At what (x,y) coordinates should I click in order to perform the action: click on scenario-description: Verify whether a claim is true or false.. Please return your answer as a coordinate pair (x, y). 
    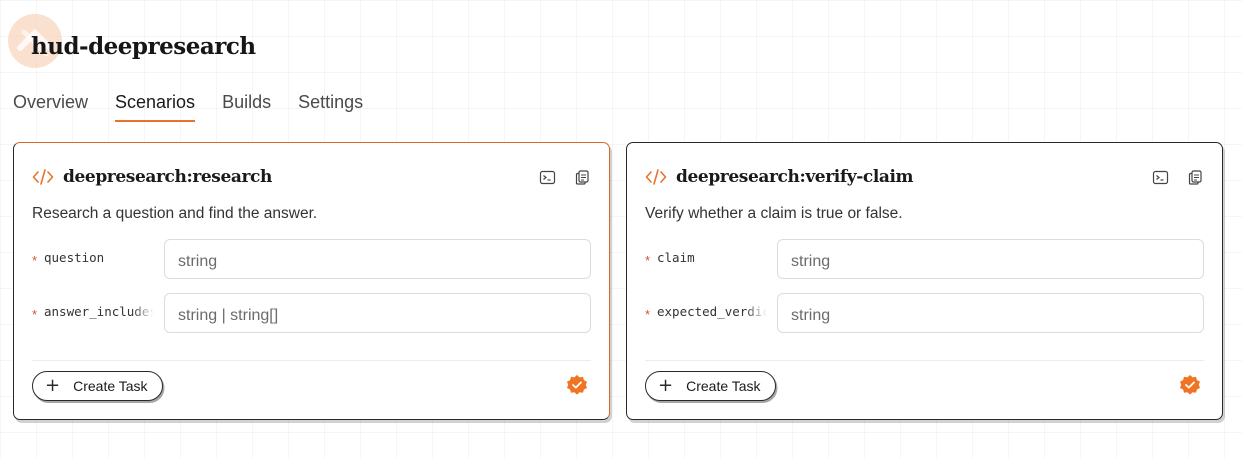
    Looking at the image, I should click on (774, 213).